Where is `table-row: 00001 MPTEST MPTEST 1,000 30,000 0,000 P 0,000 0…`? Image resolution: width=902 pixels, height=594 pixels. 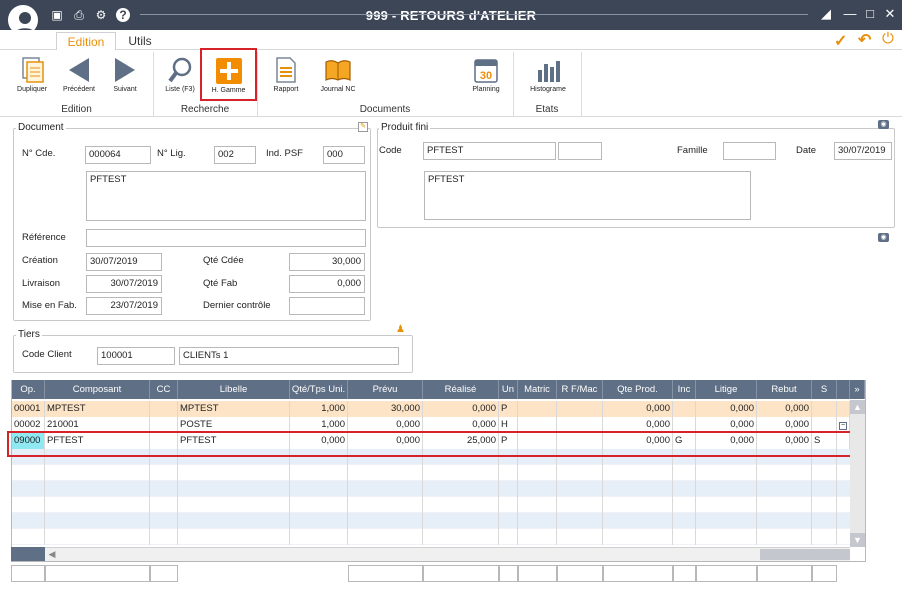 table-row: 00001 MPTEST MPTEST 1,000 30,000 0,000 P 0,000 0… is located at coordinates (431, 409).